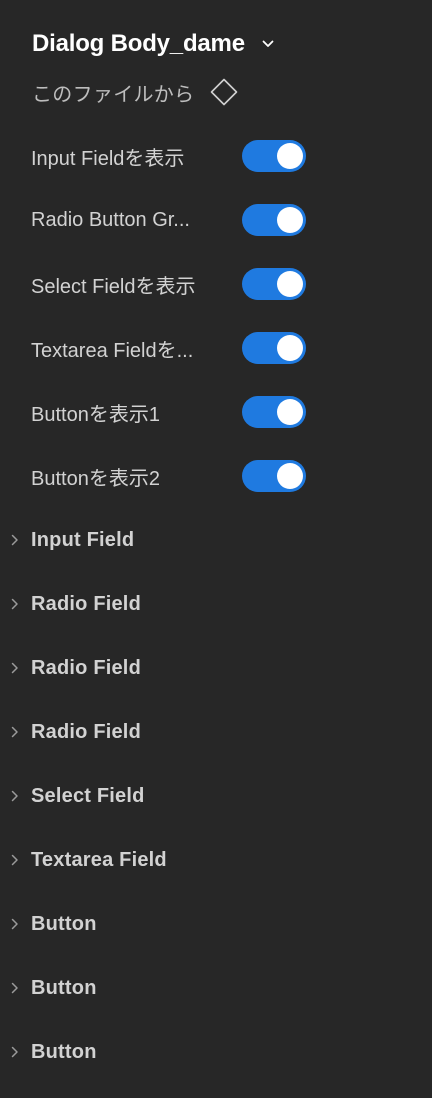  What do you see at coordinates (83, 539) in the screenshot?
I see `layer-label: Input Field` at bounding box center [83, 539].